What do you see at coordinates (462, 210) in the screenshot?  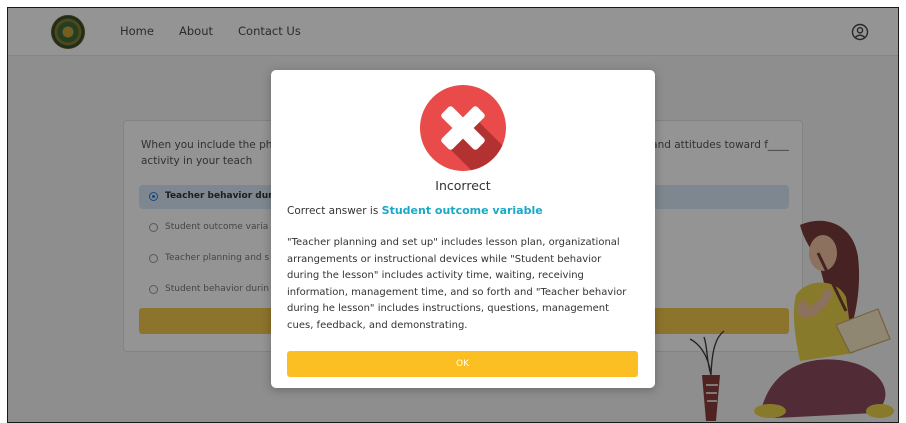 I see `correct-answer-value: Student outcome variable` at bounding box center [462, 210].